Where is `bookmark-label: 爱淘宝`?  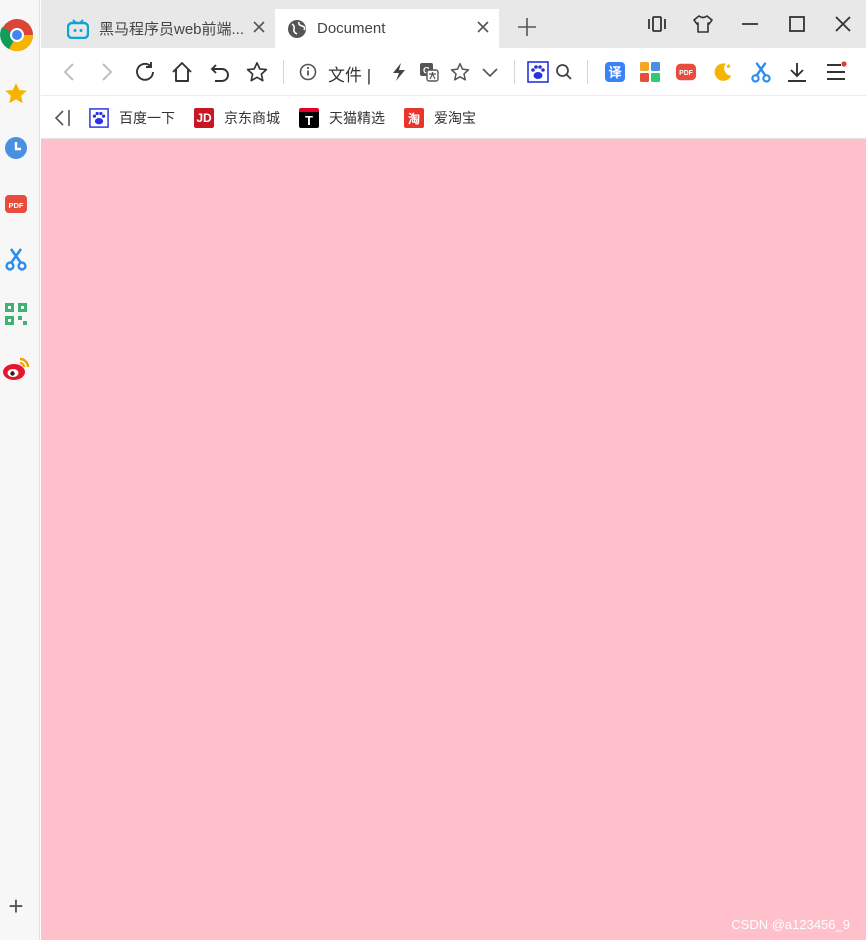
bookmark-label: 爱淘宝 is located at coordinates (455, 118).